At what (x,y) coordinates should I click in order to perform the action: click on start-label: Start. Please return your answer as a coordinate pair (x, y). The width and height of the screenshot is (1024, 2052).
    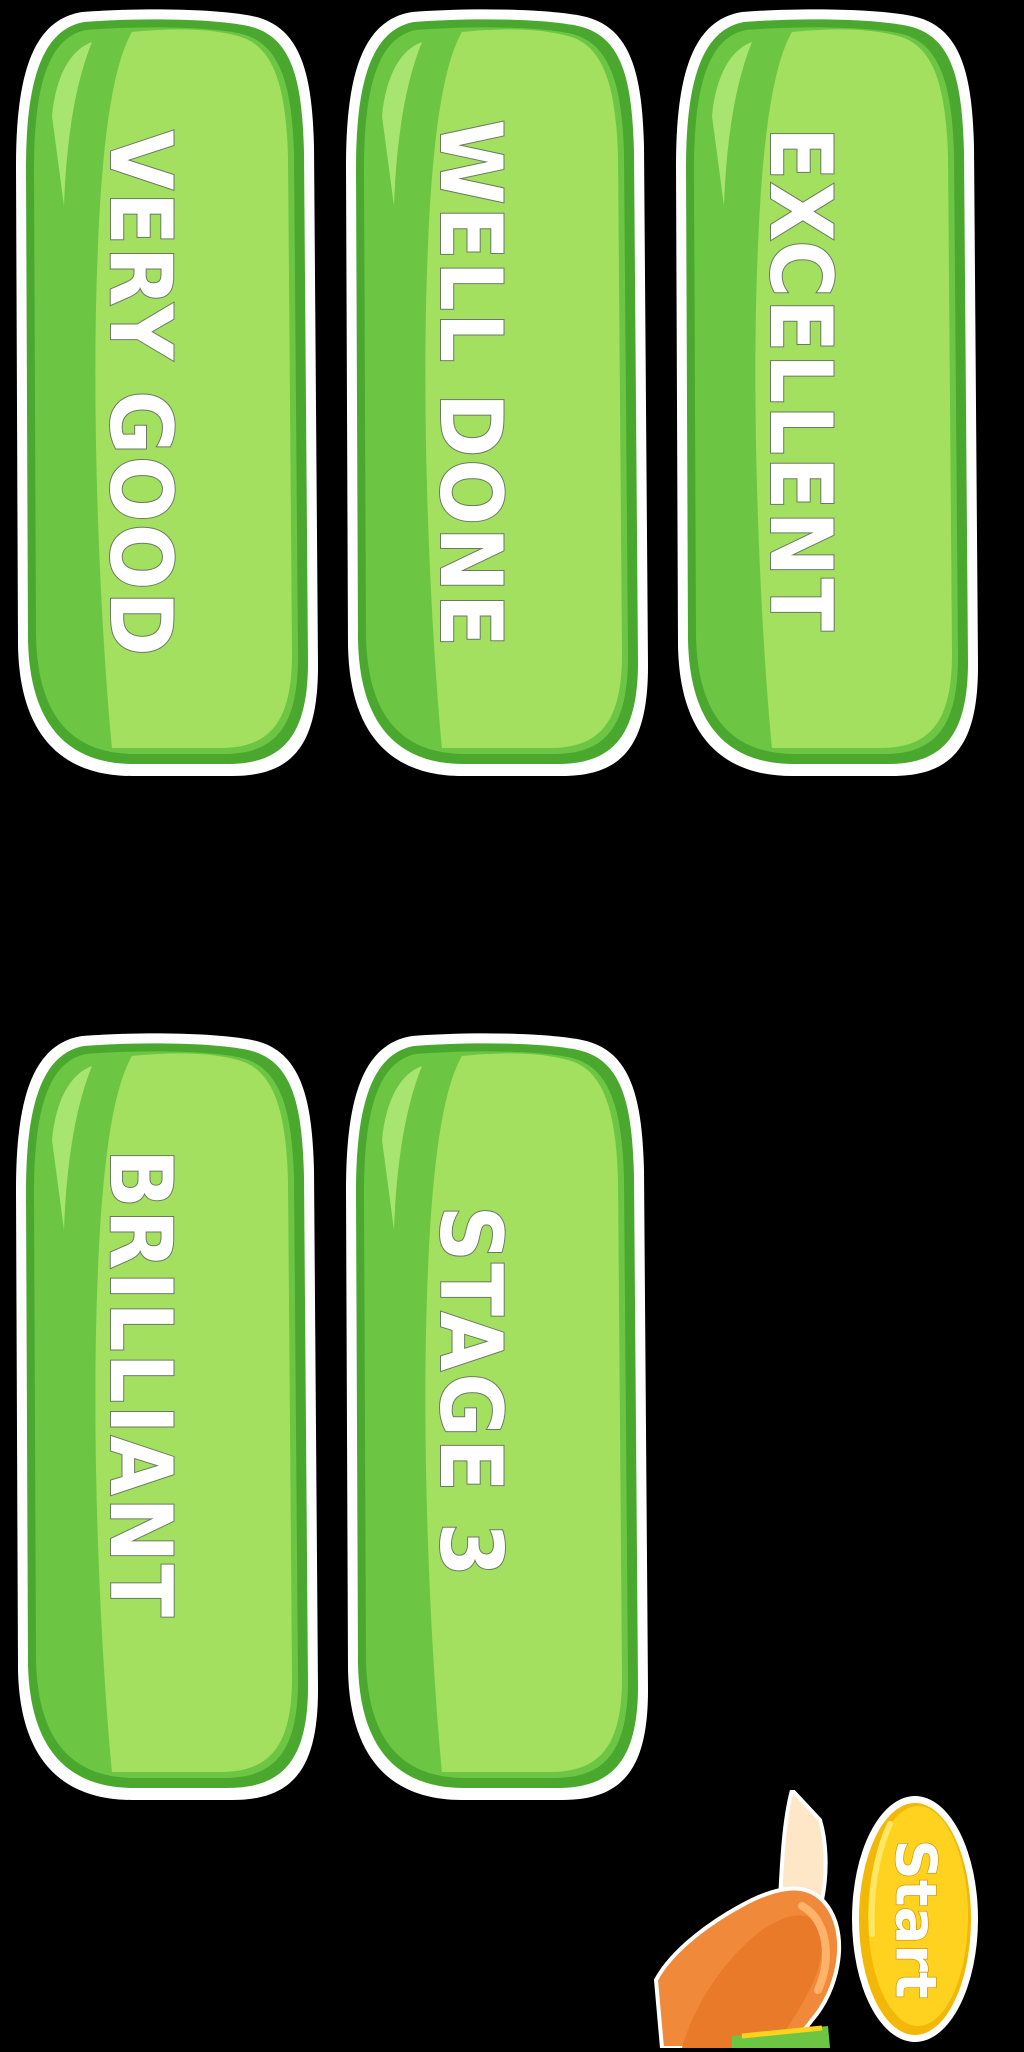
    Looking at the image, I should click on (915, 1919).